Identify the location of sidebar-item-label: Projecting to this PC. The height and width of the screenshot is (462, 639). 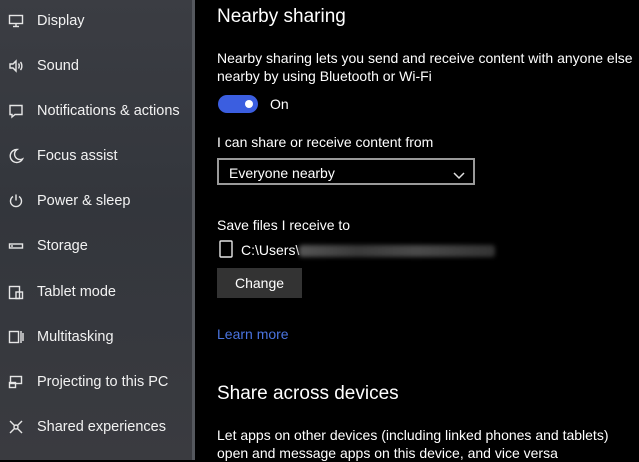
(103, 382).